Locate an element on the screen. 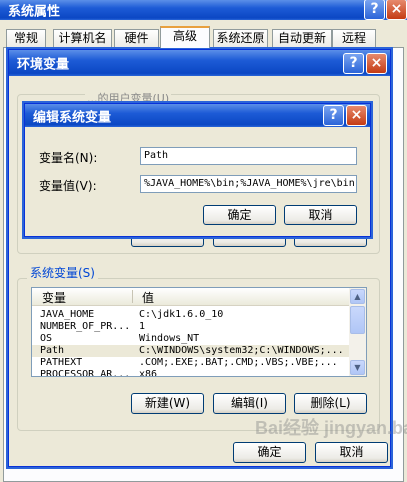  tab-general: 常规 is located at coordinates (26, 38).